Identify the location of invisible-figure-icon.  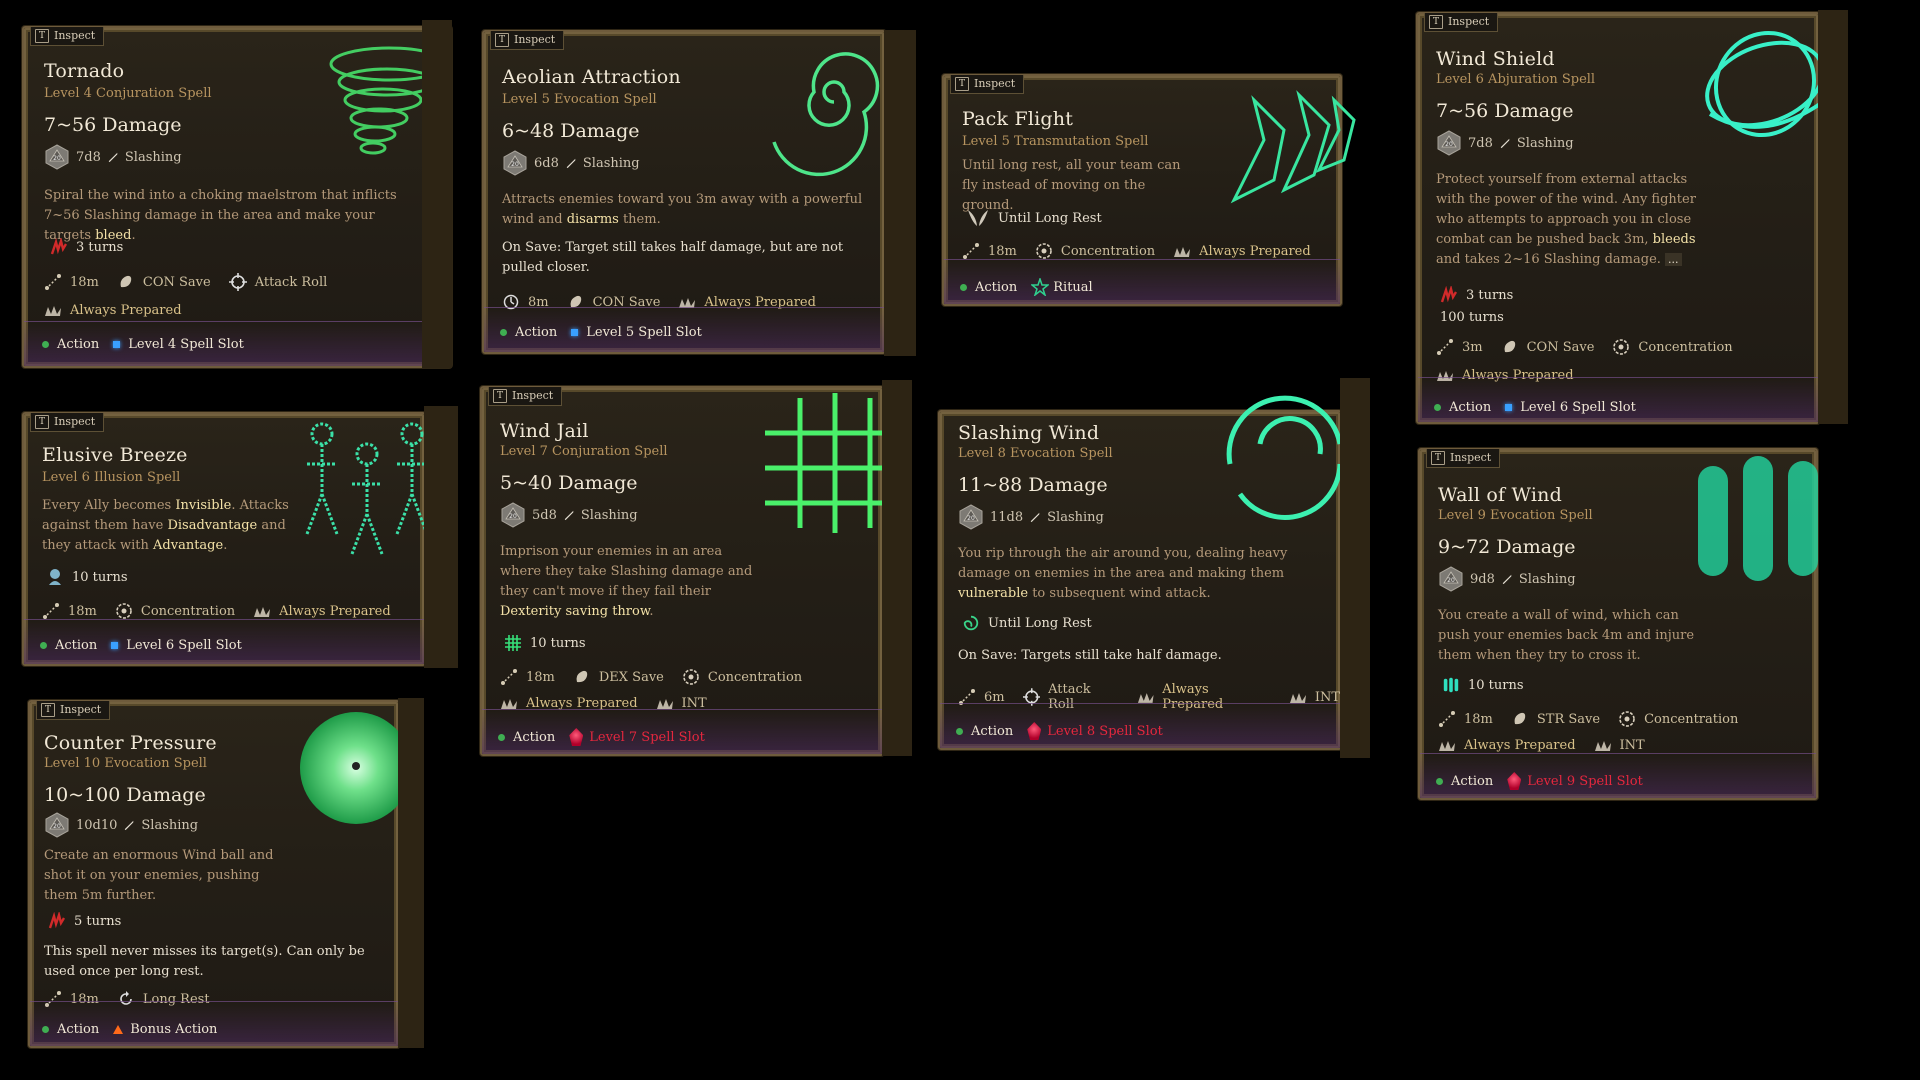
(55, 577).